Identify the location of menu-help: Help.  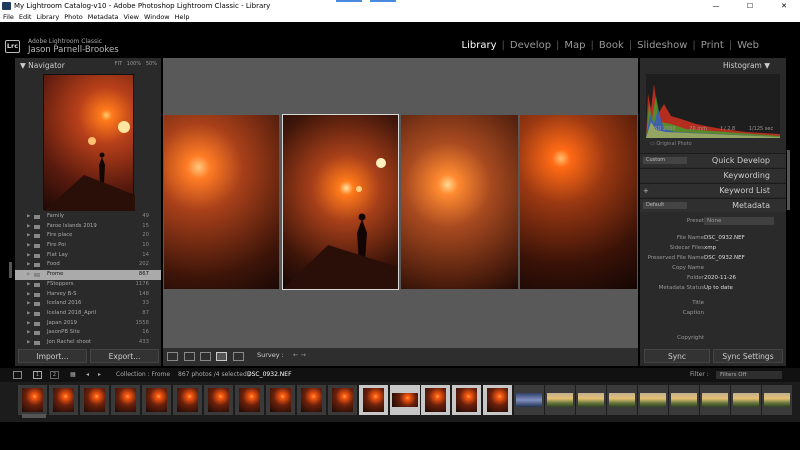
(182, 17).